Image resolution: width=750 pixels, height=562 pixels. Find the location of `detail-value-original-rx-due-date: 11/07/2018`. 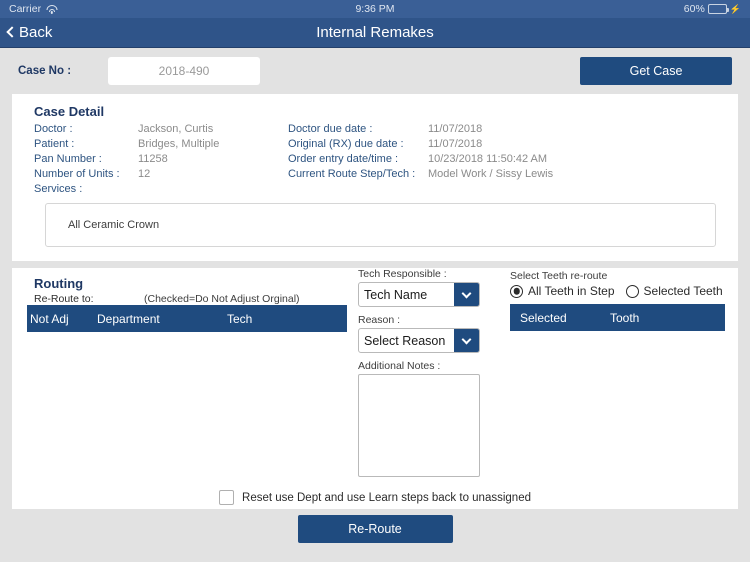

detail-value-original-rx-due-date: 11/07/2018 is located at coordinates (455, 144).